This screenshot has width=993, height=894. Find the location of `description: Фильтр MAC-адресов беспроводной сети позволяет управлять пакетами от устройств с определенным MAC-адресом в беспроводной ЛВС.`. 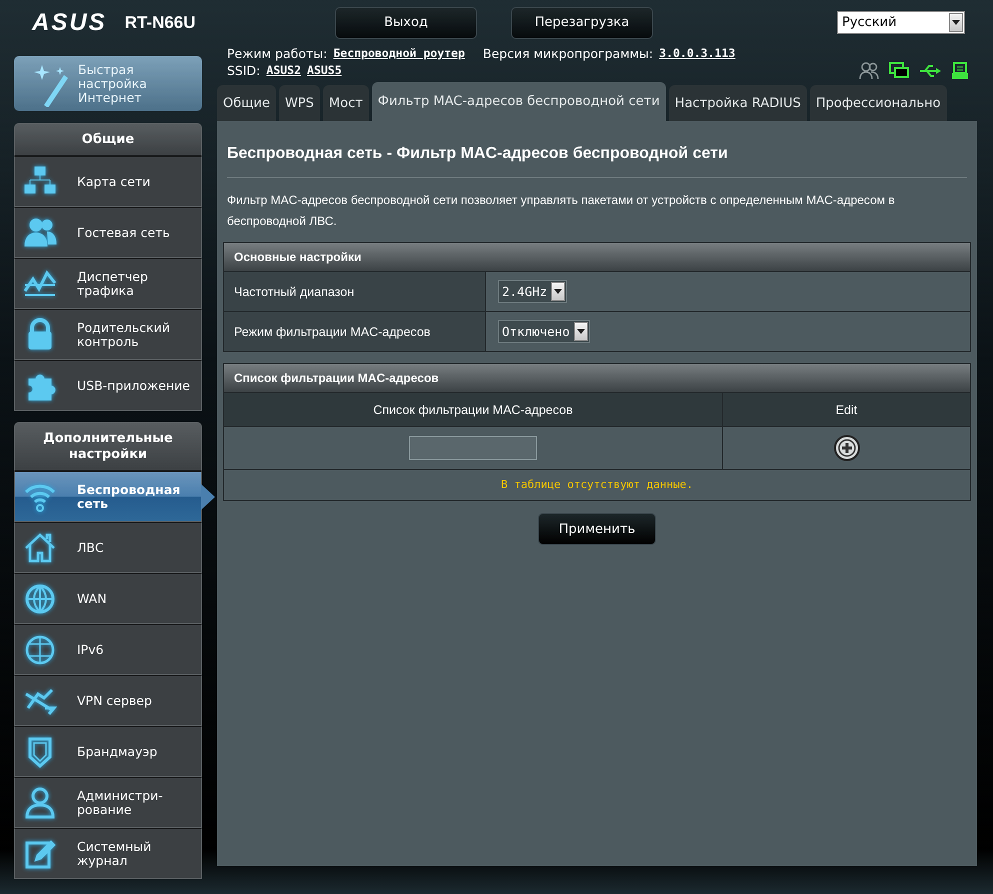

description: Фильтр MAC-адресов беспроводной сети позволяет управлять пакетами от устройств с определенным MAC-адресом в беспроводной ЛВС. is located at coordinates (561, 211).